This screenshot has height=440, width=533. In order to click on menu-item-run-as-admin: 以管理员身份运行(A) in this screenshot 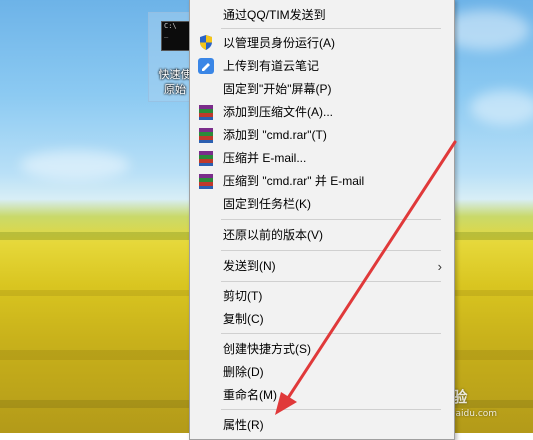, I will do `click(322, 43)`.